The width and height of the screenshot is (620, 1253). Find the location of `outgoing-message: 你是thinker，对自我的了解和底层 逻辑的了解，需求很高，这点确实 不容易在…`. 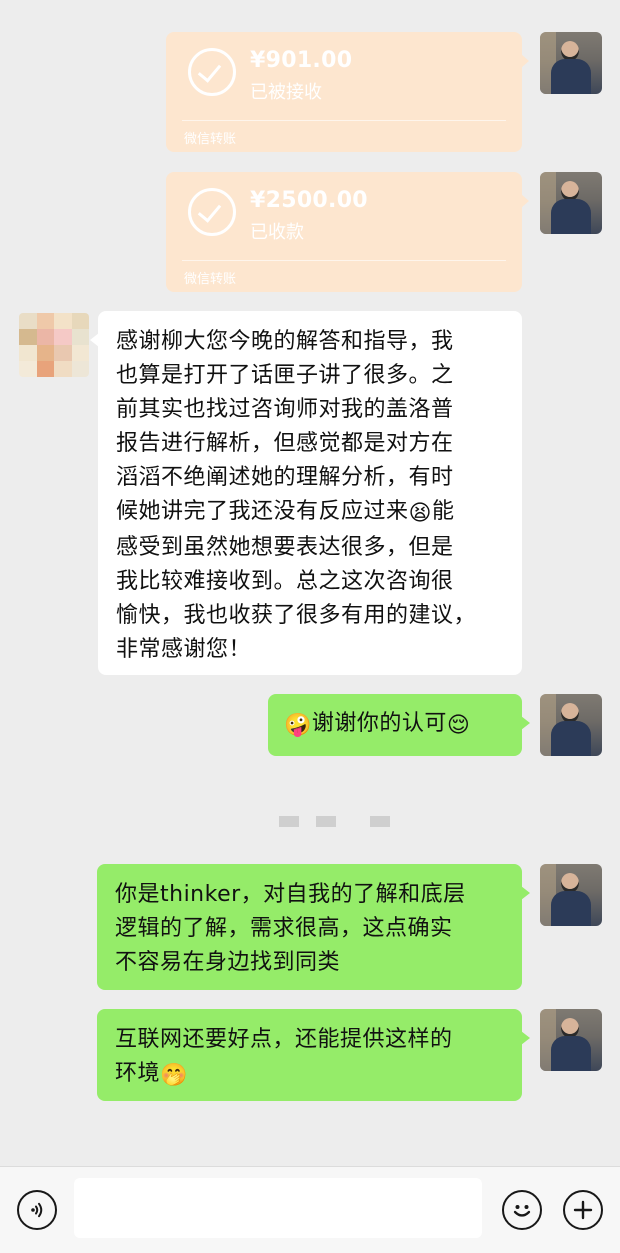

outgoing-message: 你是thinker，对自我的了解和底层 逻辑的了解，需求很高，这点确实 不容易在… is located at coordinates (313, 927).